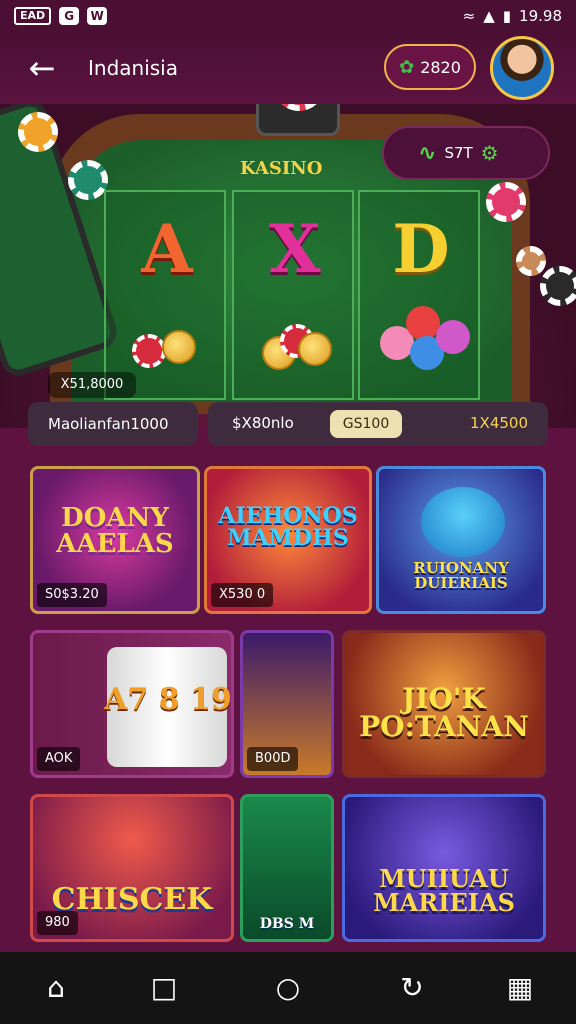  I want to click on bonus-pill-button: ∿ S7T ⚙, so click(466, 153).